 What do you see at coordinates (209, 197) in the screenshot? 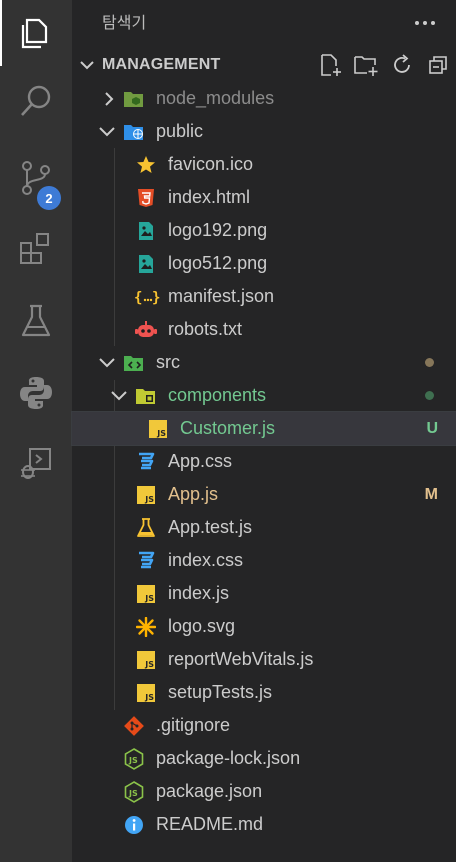
I see `file-name: index.html` at bounding box center [209, 197].